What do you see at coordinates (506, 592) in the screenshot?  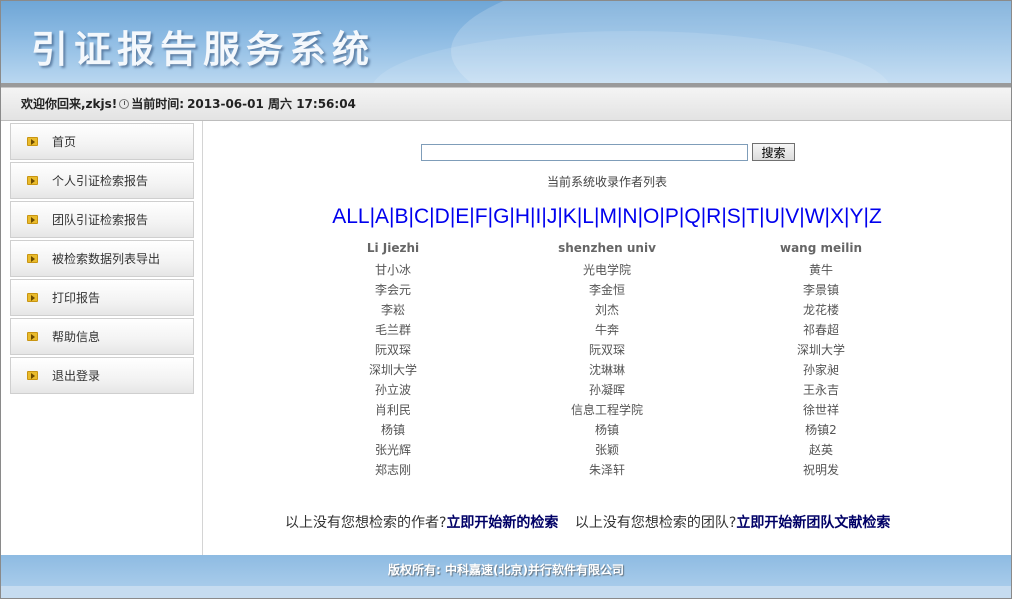 I see `footer-strip` at bounding box center [506, 592].